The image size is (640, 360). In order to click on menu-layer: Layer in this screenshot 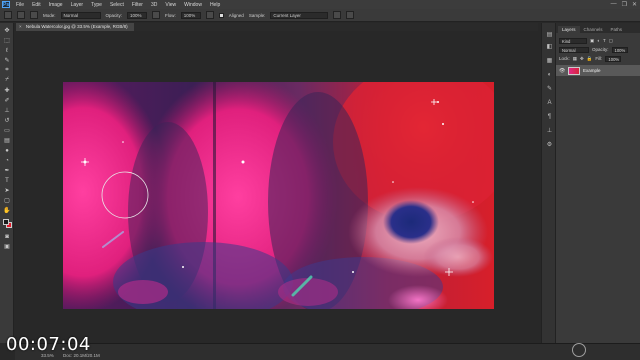, I will do `click(77, 5)`.